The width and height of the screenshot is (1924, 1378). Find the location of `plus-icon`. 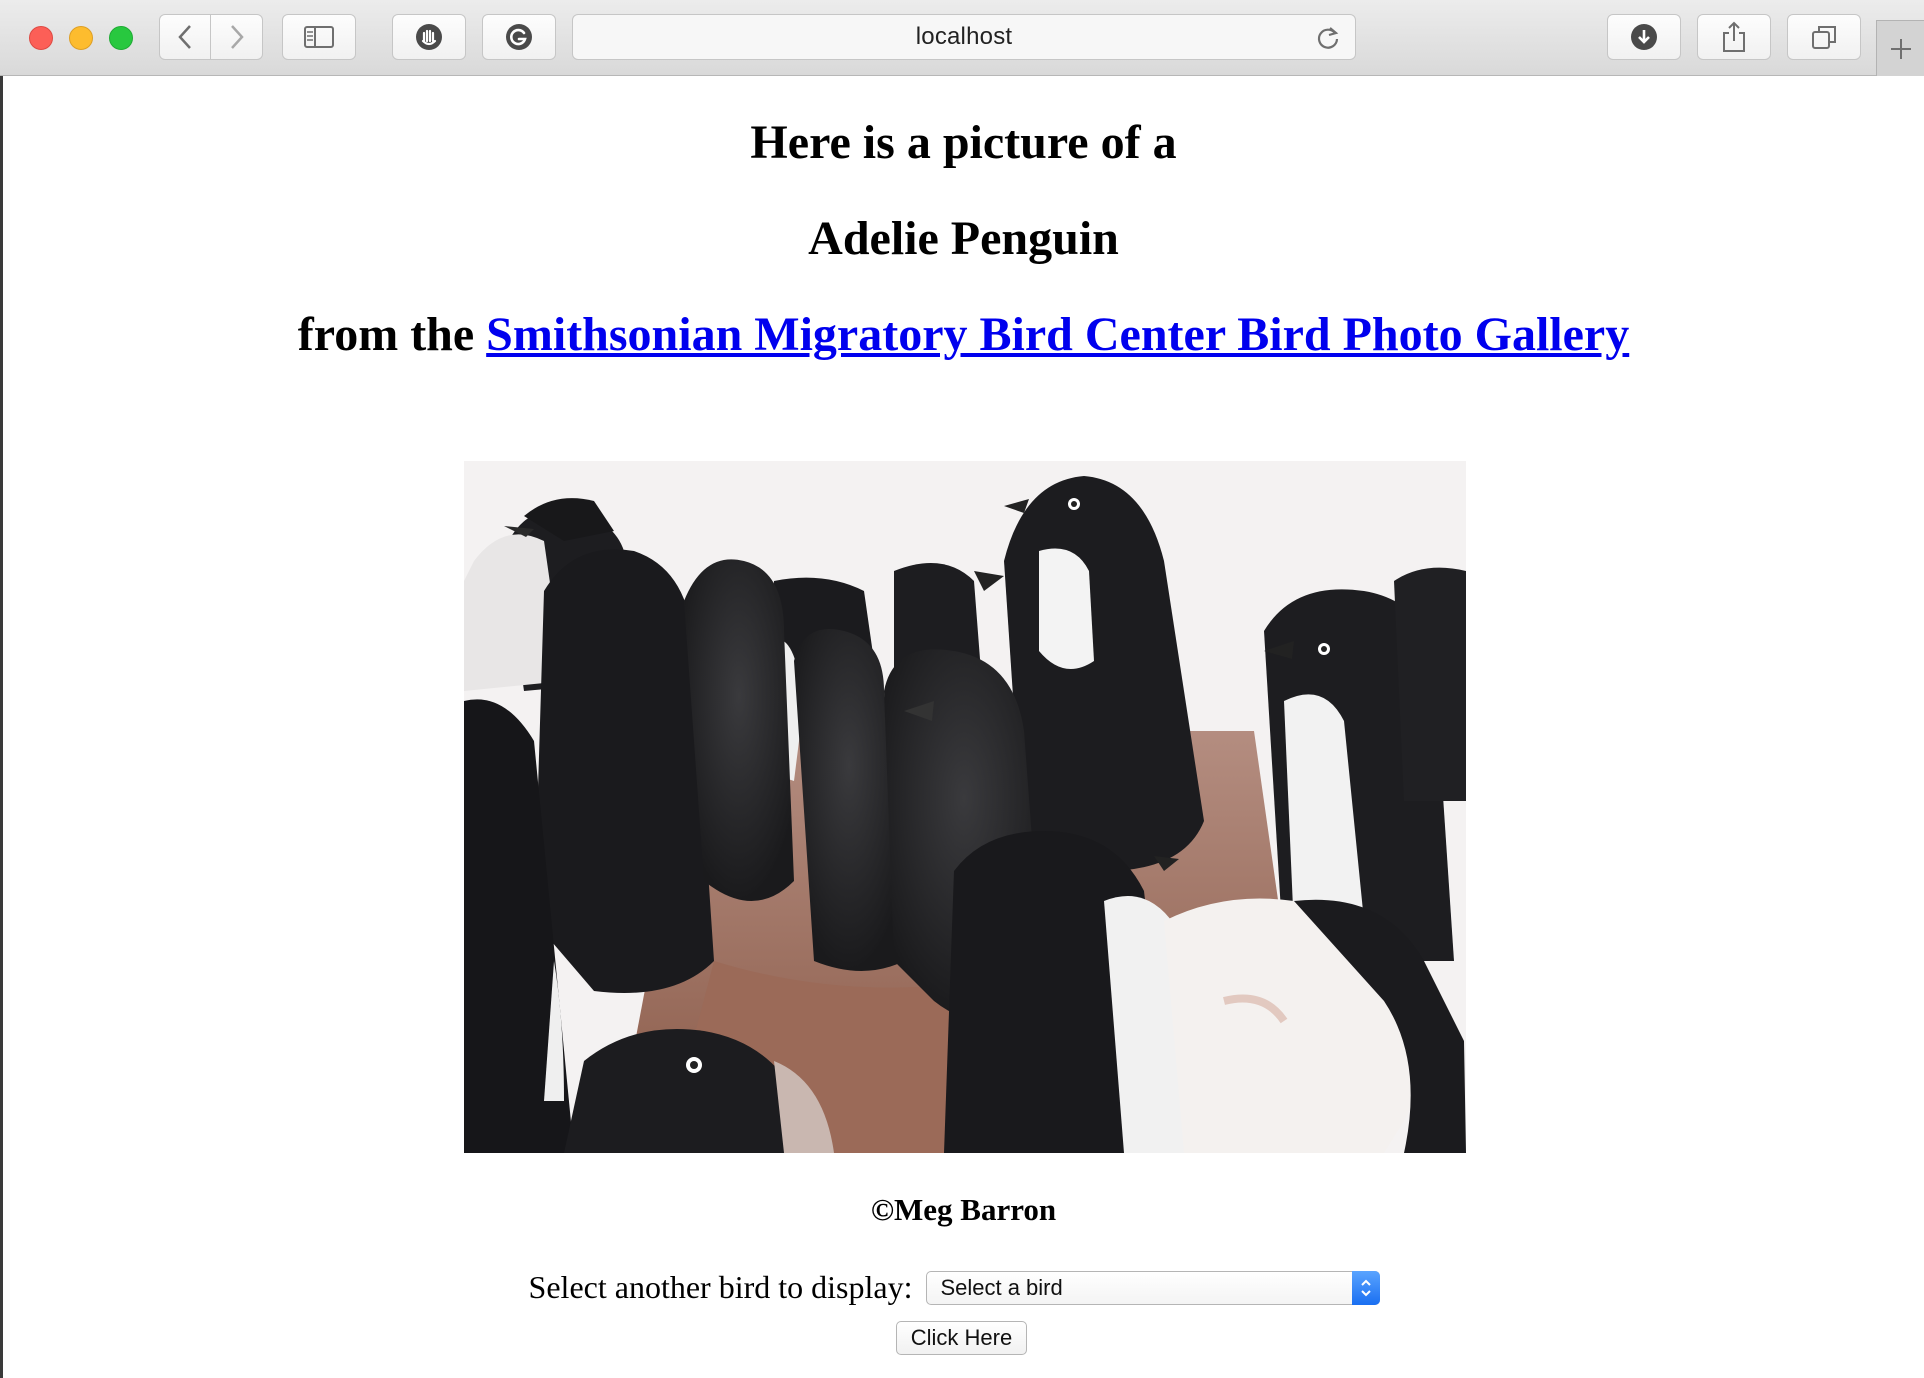

plus-icon is located at coordinates (1900, 48).